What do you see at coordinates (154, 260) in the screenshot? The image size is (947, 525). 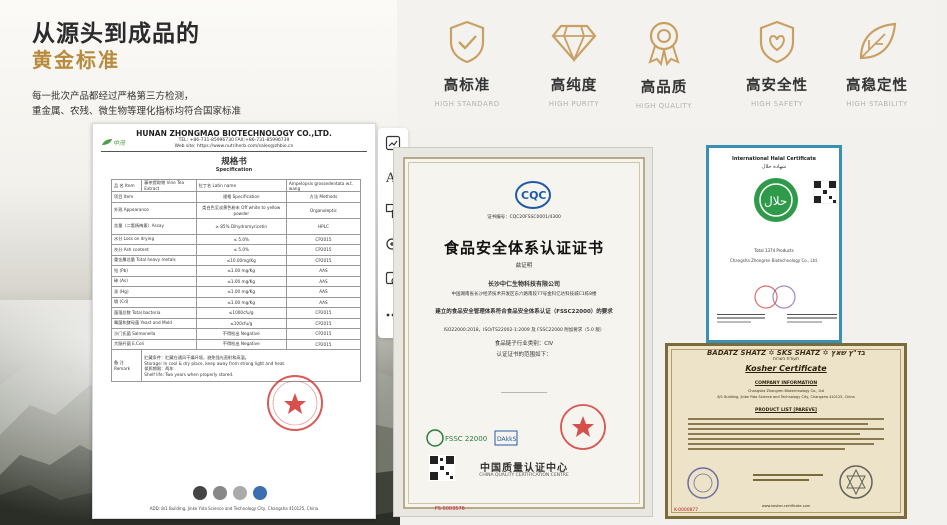 I see `table-cell: 重金属总量 Total heavy metals` at bounding box center [154, 260].